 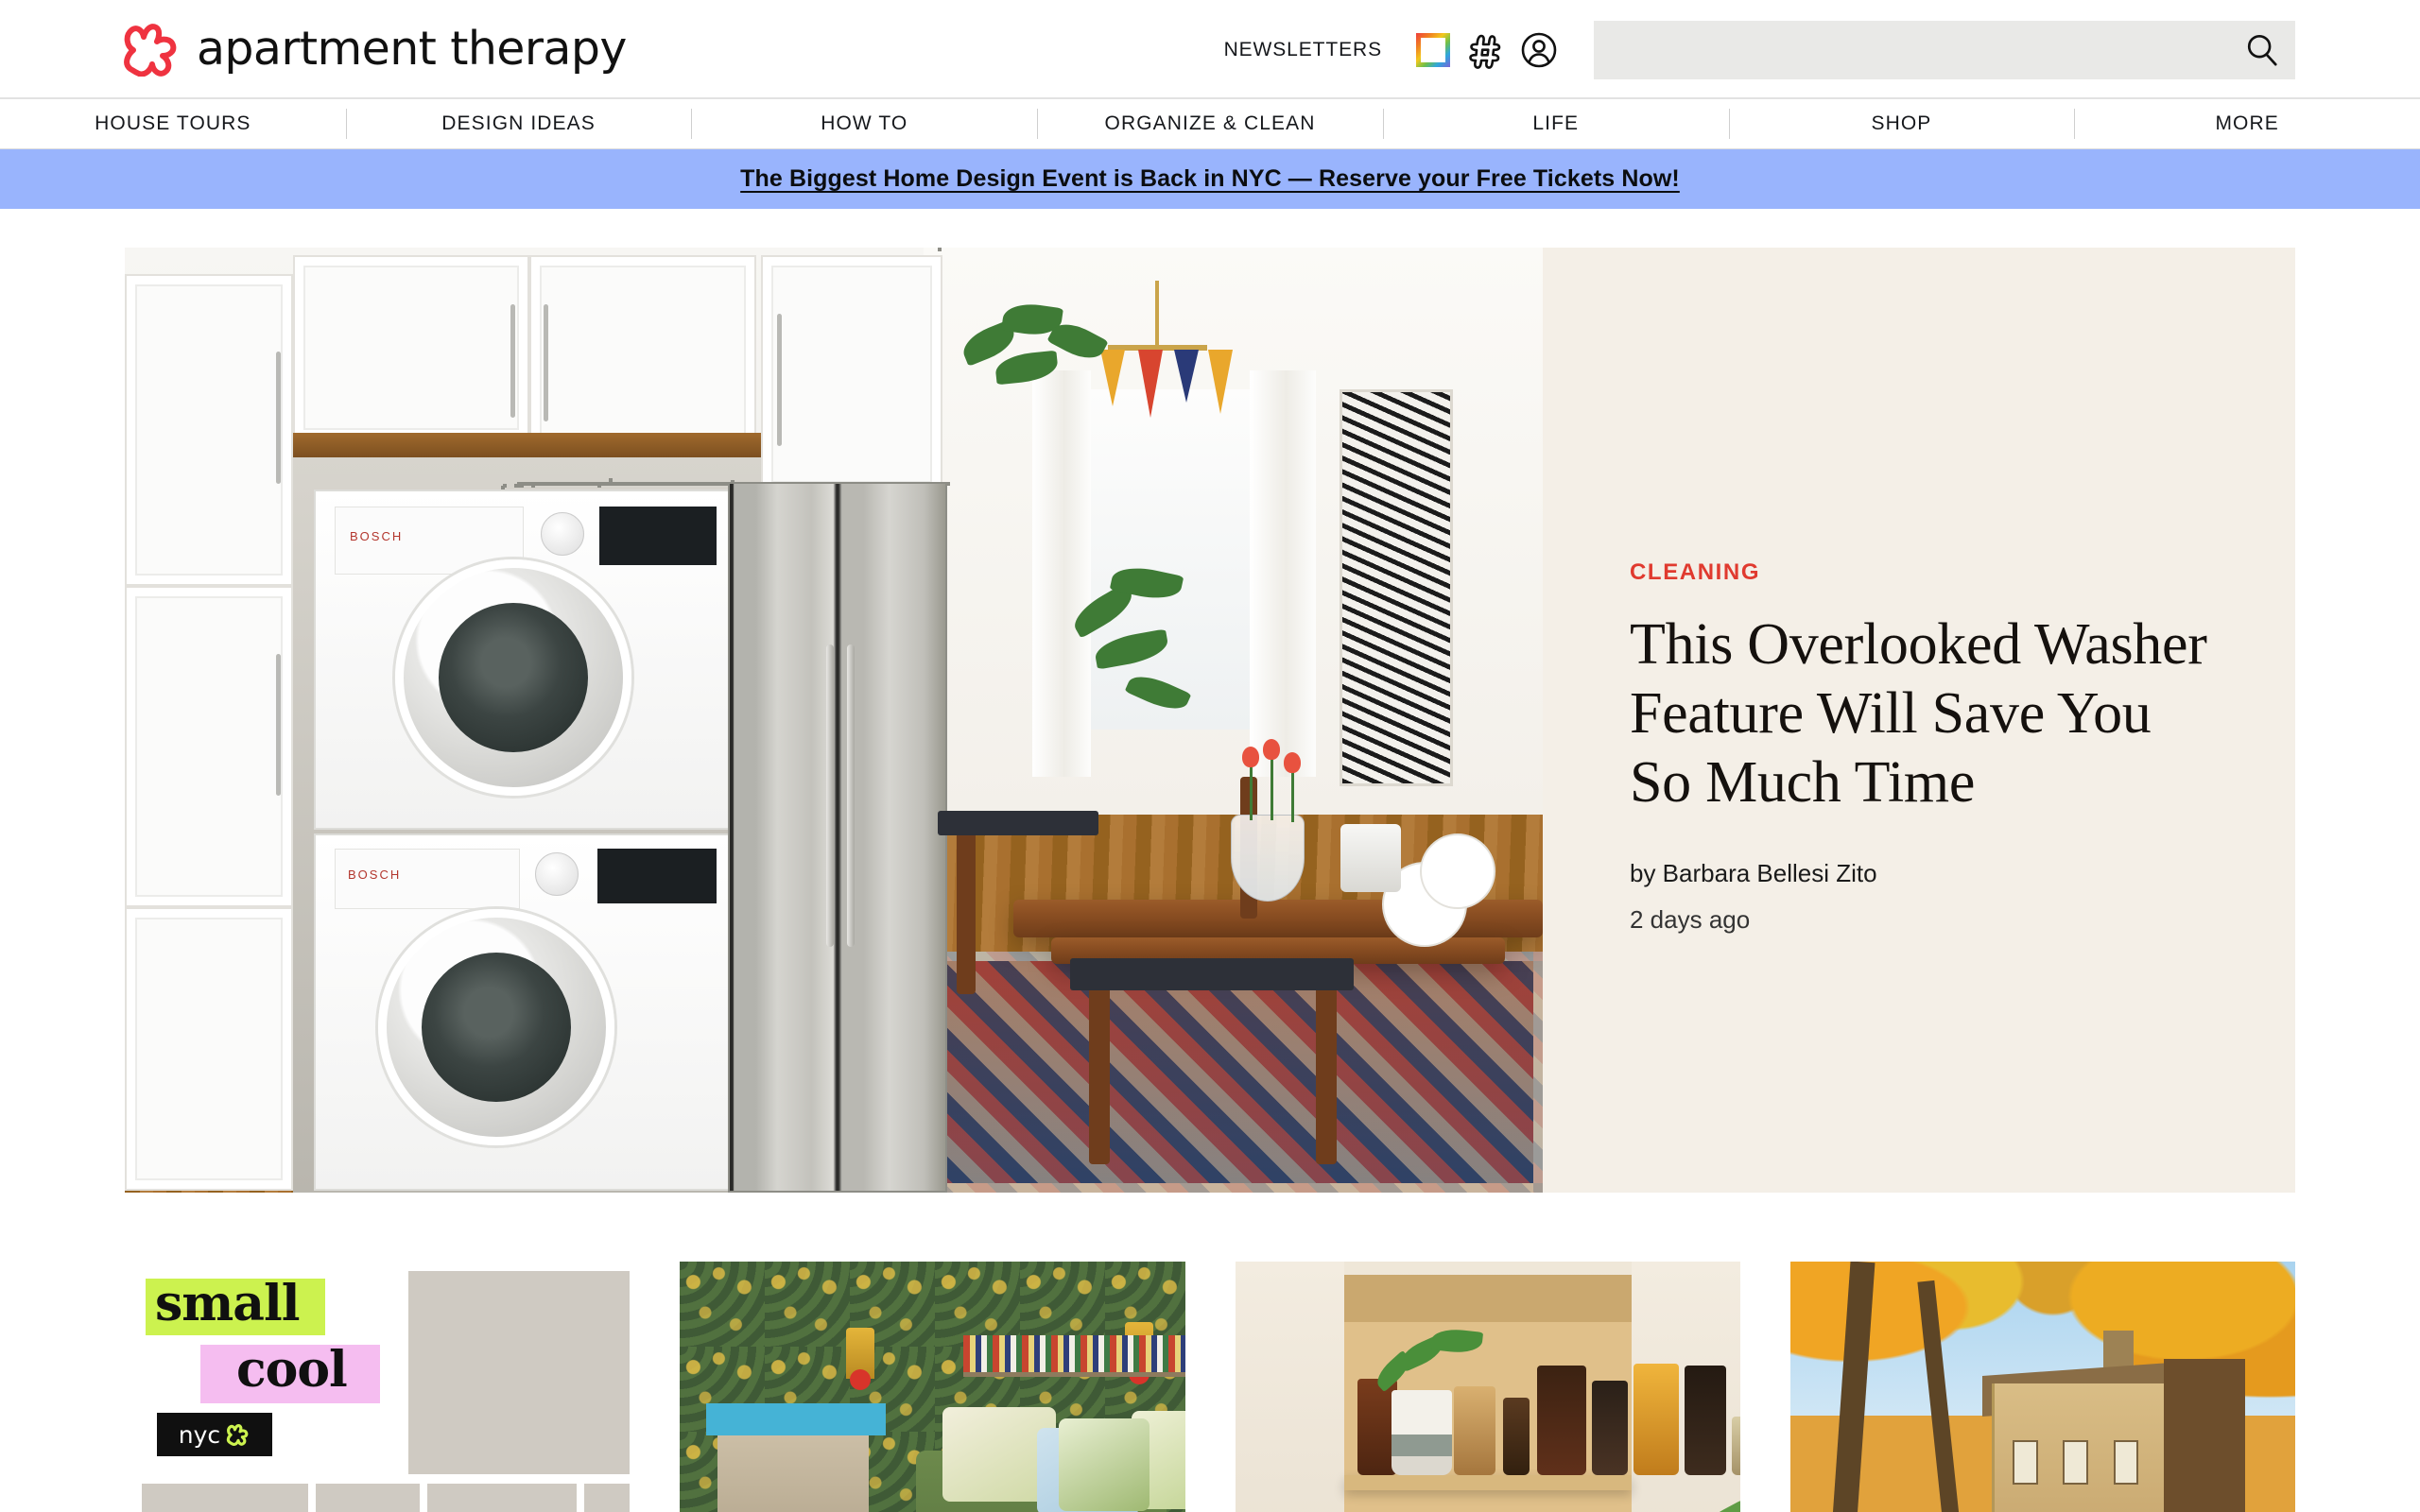 I want to click on card-pantry-cabinet-image, so click(x=1487, y=1387).